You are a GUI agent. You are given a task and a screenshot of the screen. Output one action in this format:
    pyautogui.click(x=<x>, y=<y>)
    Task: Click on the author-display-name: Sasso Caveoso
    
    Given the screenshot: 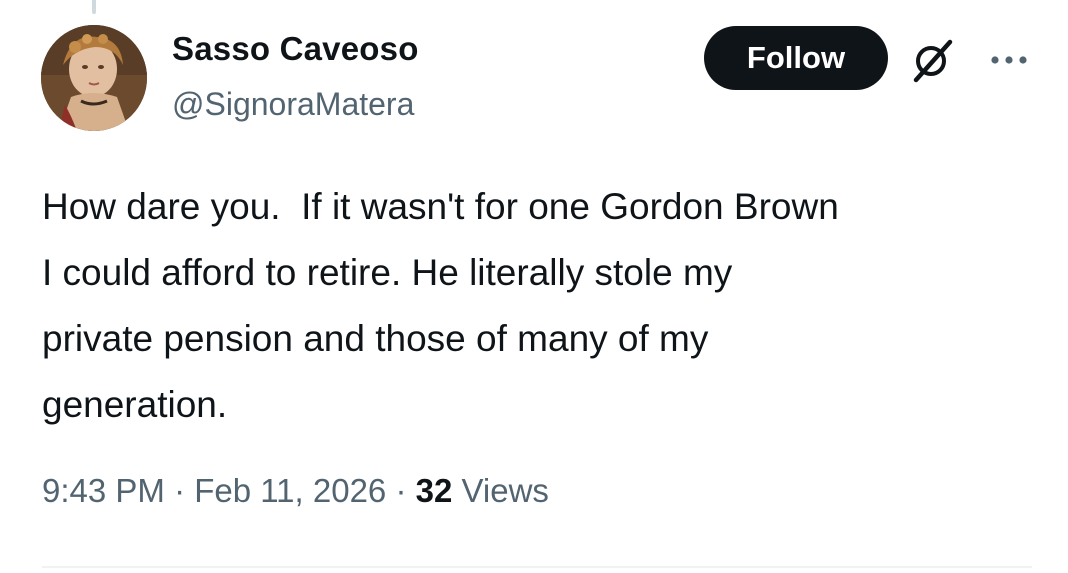 What is the action you would take?
    pyautogui.click(x=295, y=49)
    